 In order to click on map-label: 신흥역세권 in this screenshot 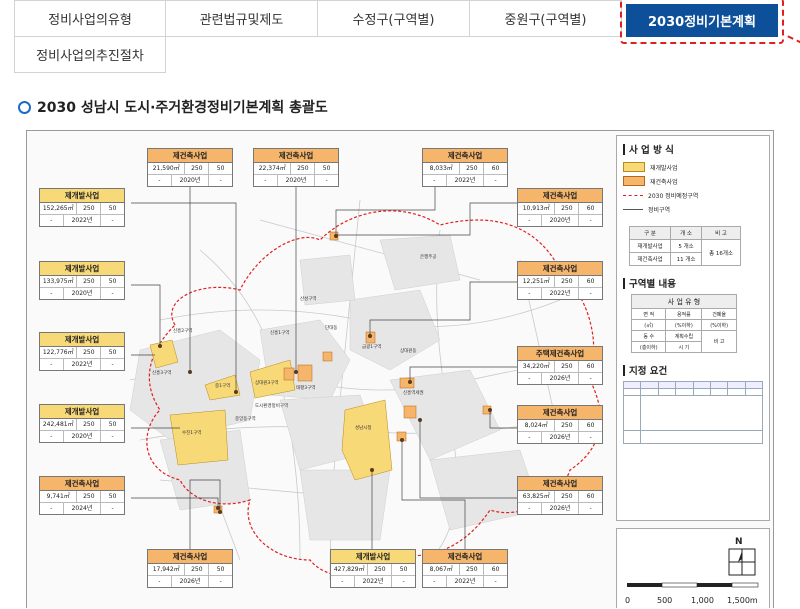, I will do `click(413, 393)`.